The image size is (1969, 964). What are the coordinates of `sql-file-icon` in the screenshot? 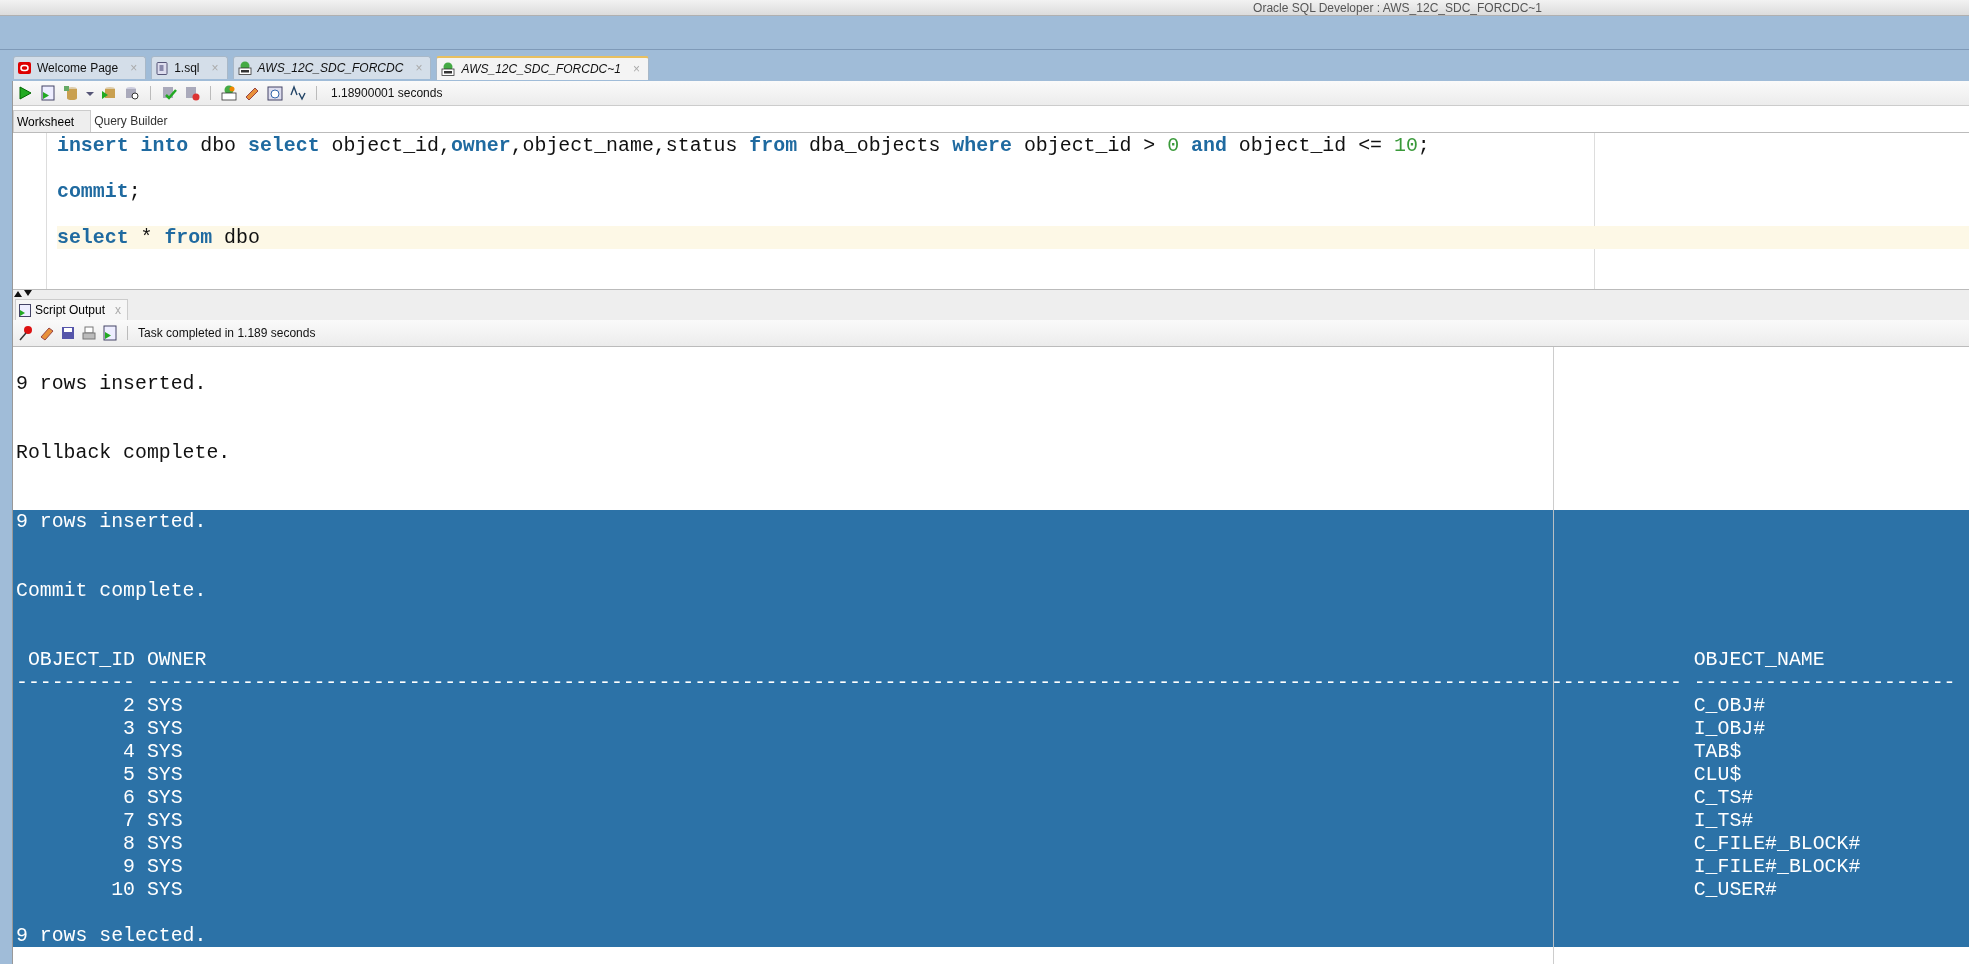 It's located at (162, 68).